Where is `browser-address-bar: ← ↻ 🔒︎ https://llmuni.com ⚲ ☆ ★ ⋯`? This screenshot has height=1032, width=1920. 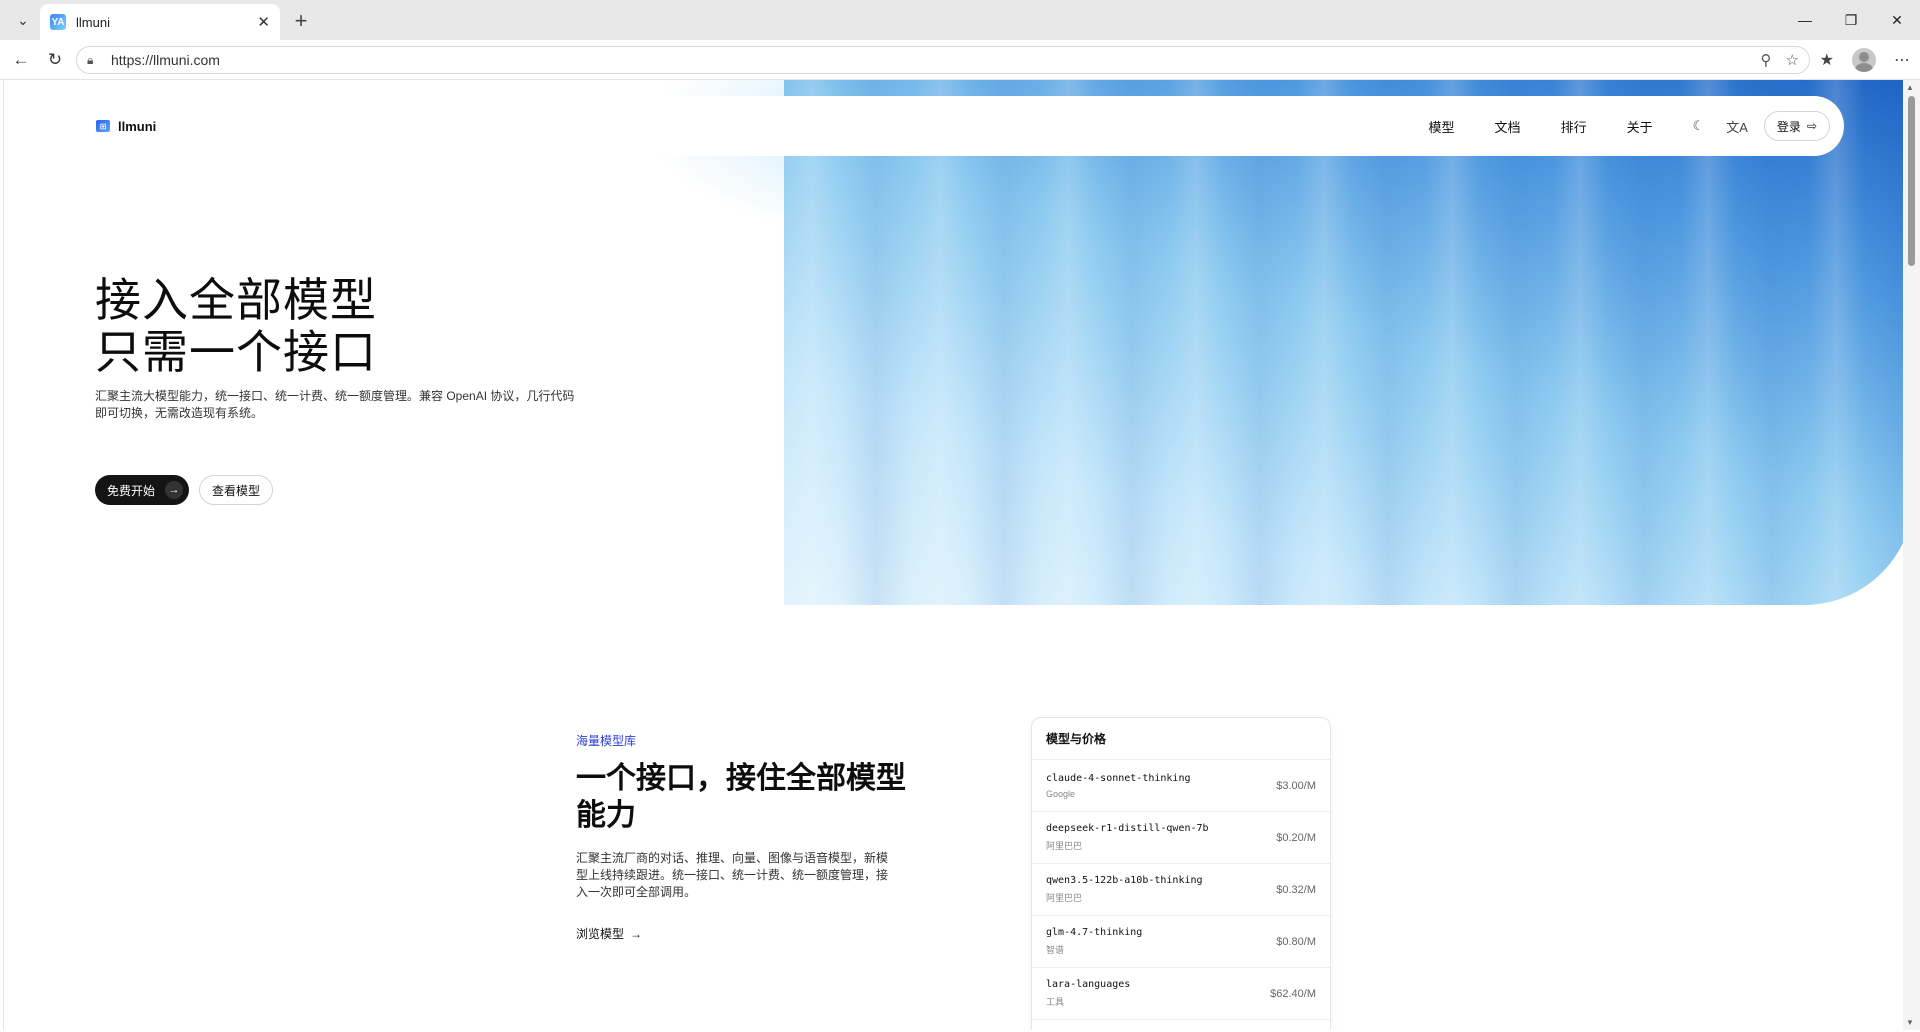
browser-address-bar: ← ↻ 🔒︎ https://llmuni.com ⚲ ☆ ★ ⋯ is located at coordinates (960, 60).